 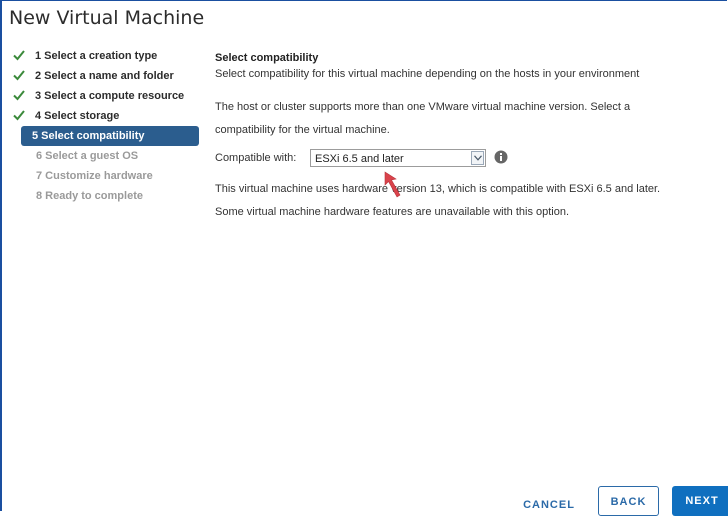 What do you see at coordinates (477, 158) in the screenshot?
I see `chevron-down-icon` at bounding box center [477, 158].